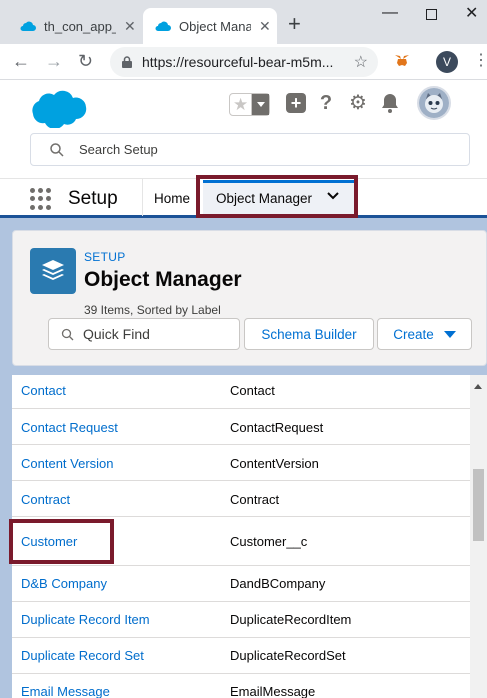 Image resolution: width=487 pixels, height=698 pixels. I want to click on object-api-name: Contract, so click(255, 499).